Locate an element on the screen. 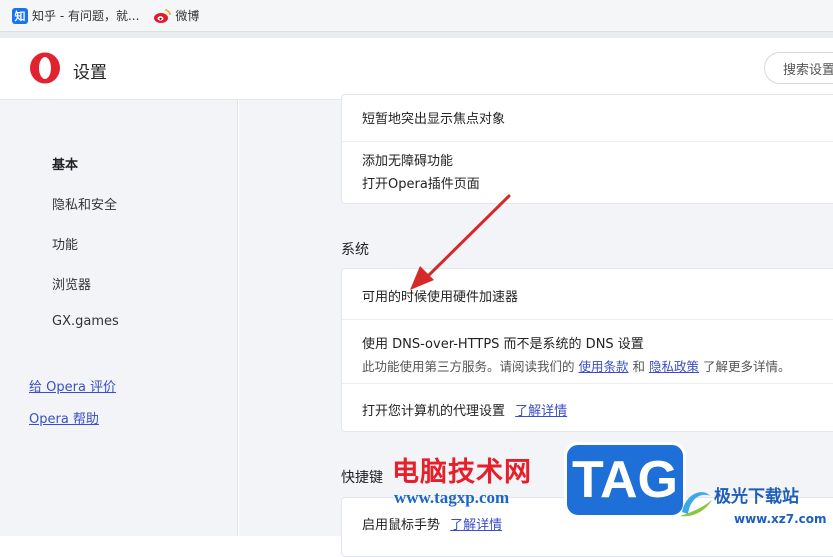 The height and width of the screenshot is (557, 833). watermark-tag-logo: TAG is located at coordinates (625, 480).